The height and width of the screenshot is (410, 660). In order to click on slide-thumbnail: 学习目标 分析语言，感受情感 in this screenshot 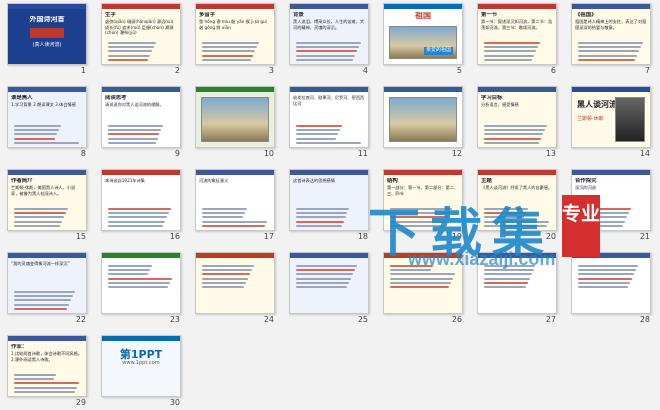, I will do `click(517, 117)`.